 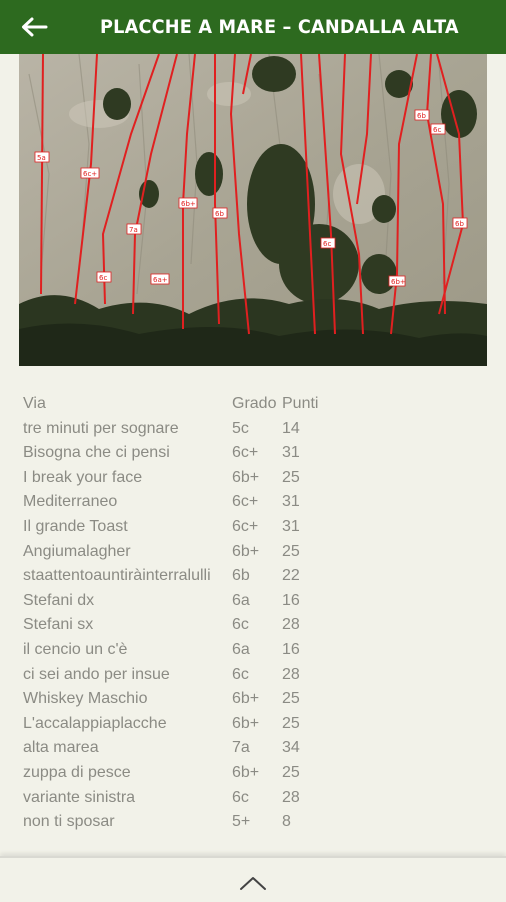 I want to click on route-name: il cencio un c'è, so click(x=75, y=649).